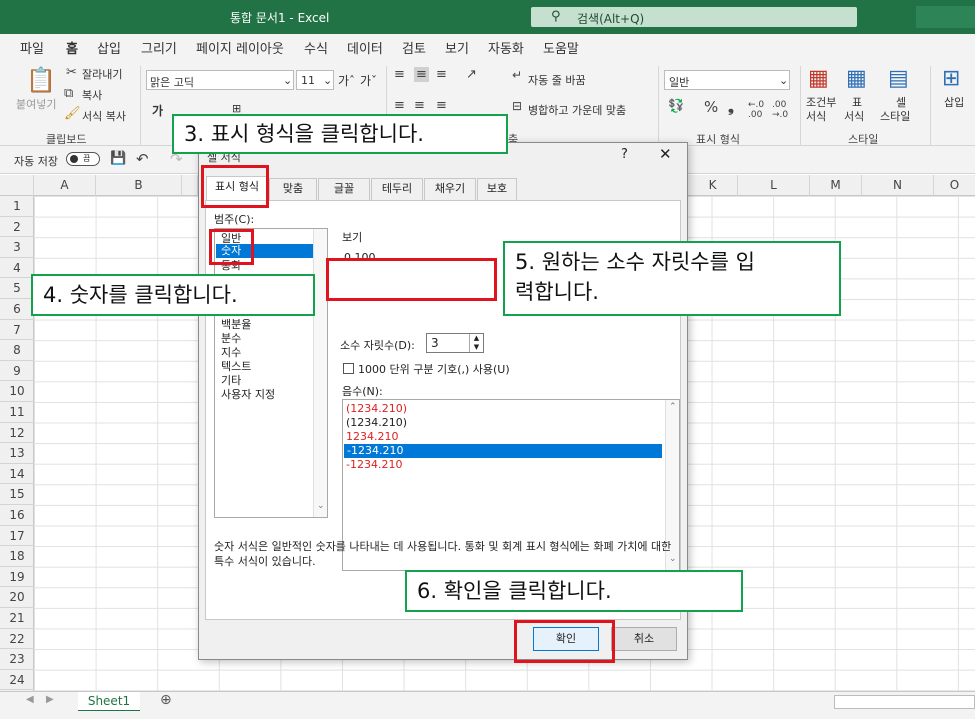 The width and height of the screenshot is (975, 719). Describe the element at coordinates (17, 309) in the screenshot. I see `row-header: 6` at that location.